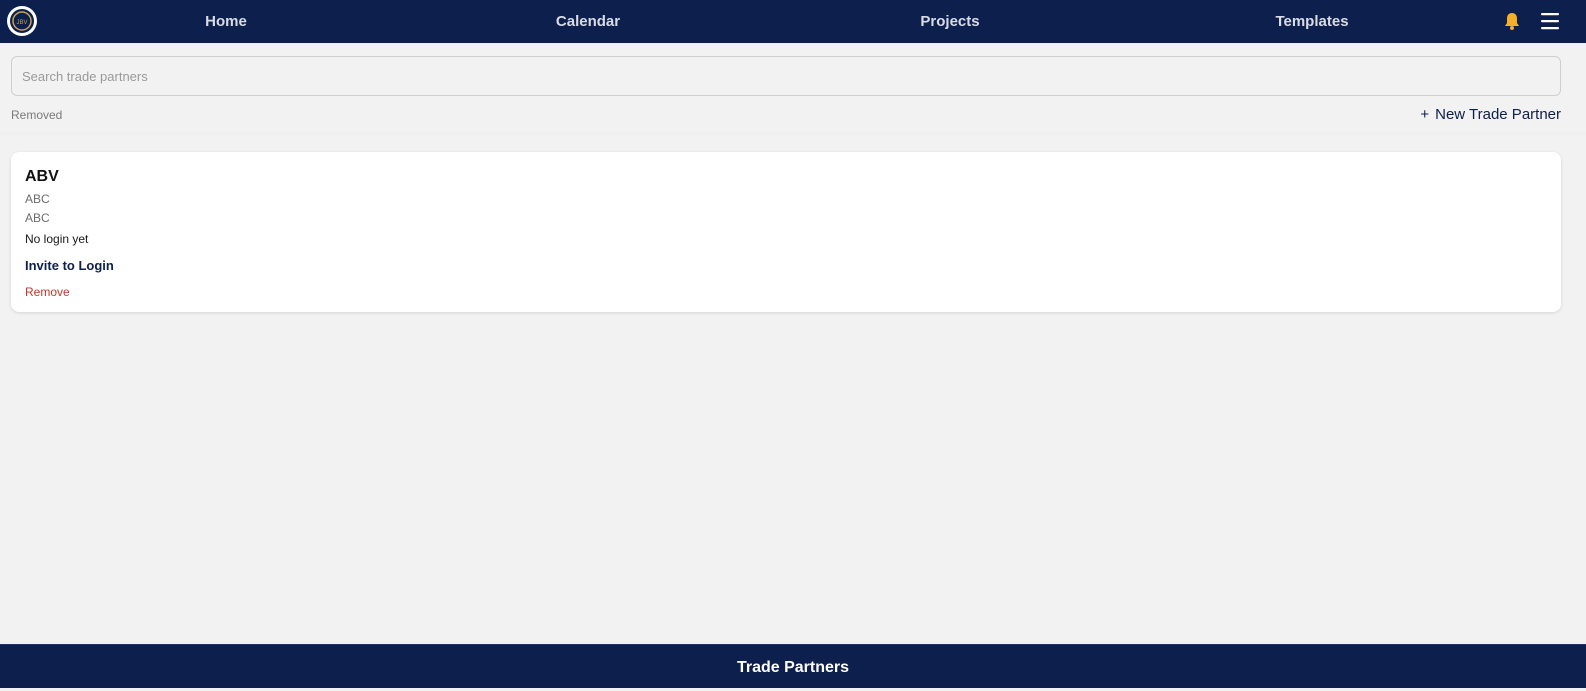 This screenshot has width=1586, height=691. I want to click on plus-icon: +, so click(1425, 114).